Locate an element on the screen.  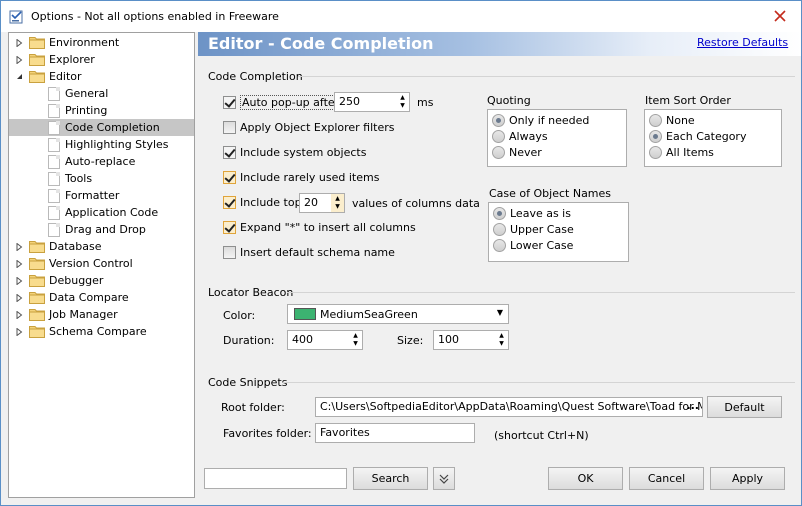
tree-item-highlighting-styles: Highlighting Styles is located at coordinates (108, 144).